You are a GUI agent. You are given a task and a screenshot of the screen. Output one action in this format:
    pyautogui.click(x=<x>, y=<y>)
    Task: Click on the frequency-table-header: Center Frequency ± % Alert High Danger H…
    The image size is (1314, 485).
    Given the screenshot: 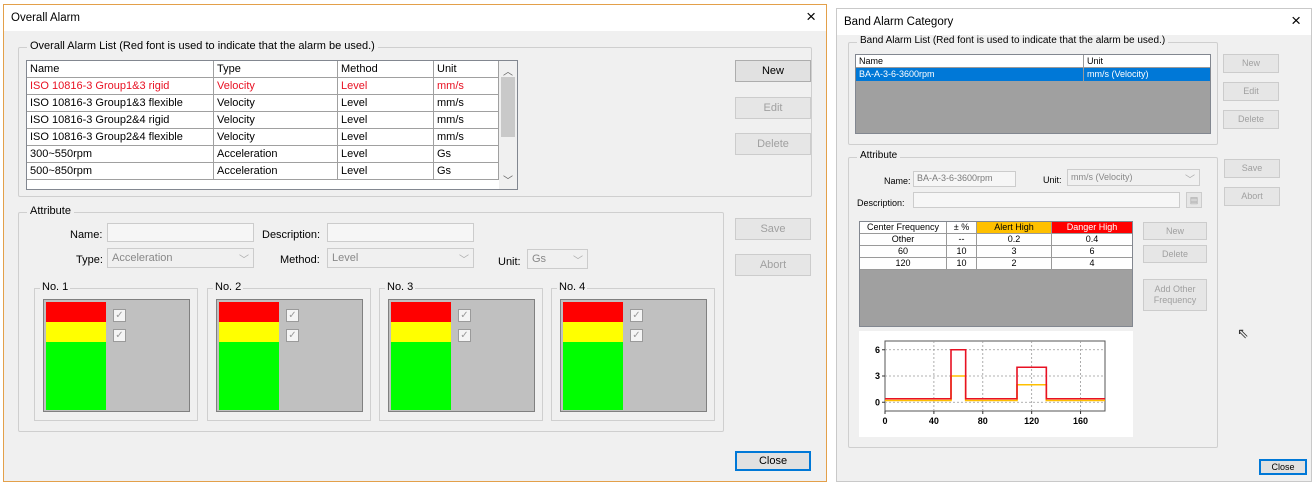 What is the action you would take?
    pyautogui.click(x=996, y=228)
    